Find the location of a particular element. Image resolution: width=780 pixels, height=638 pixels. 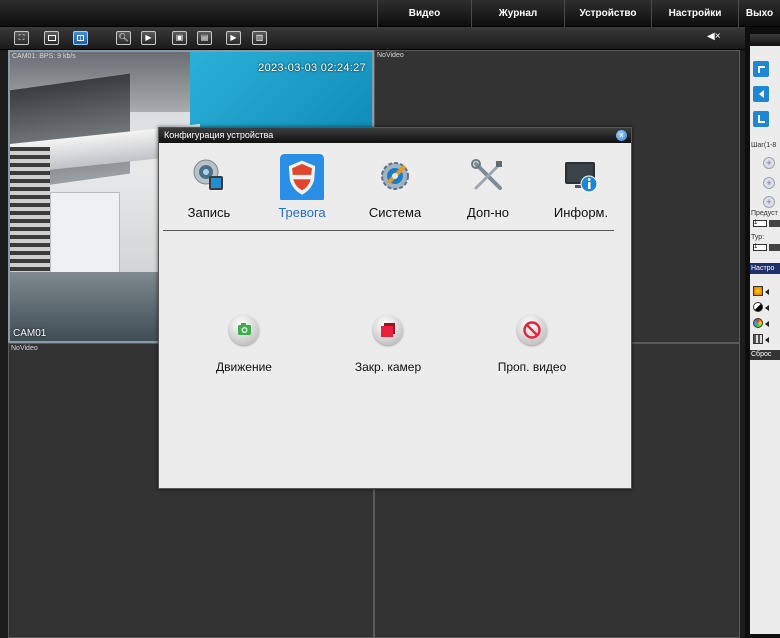

close-icon: × is located at coordinates (621, 135).